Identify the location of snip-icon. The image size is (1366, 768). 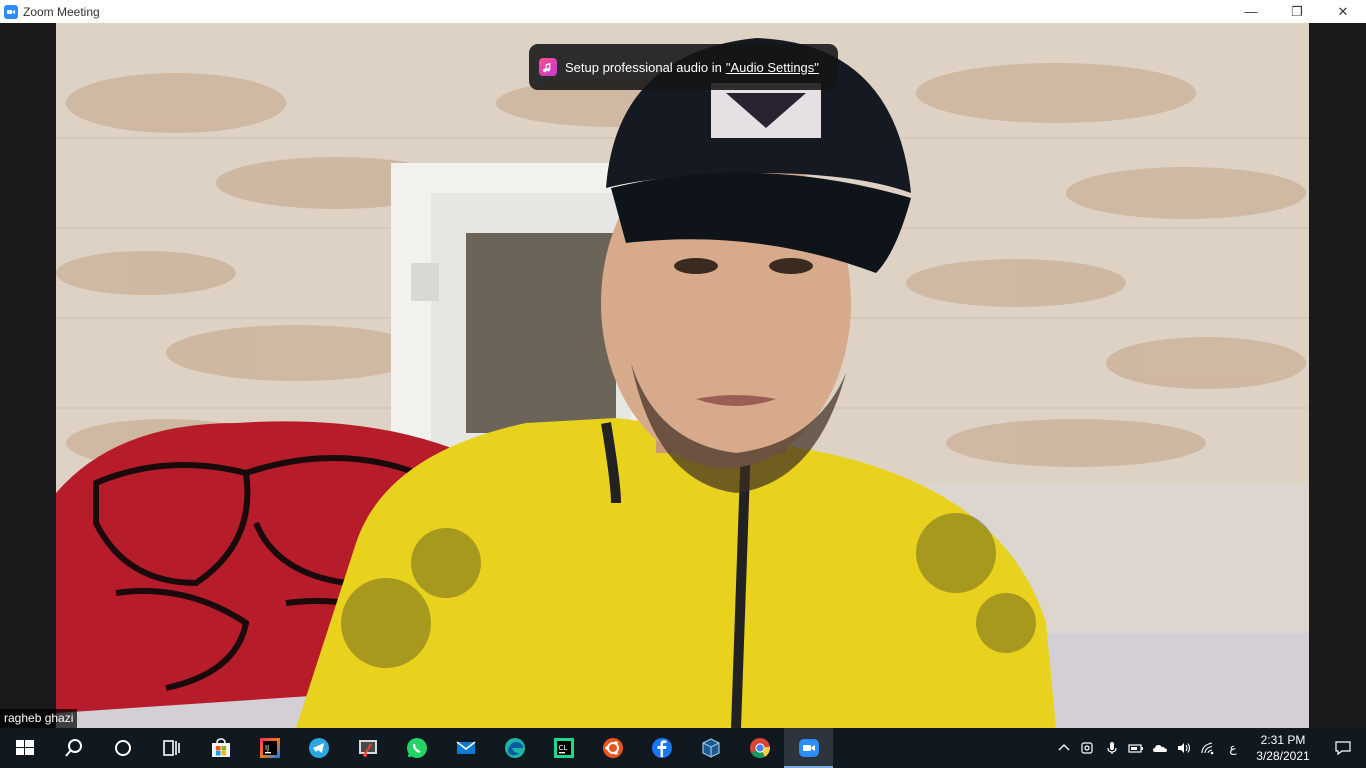
(367, 748).